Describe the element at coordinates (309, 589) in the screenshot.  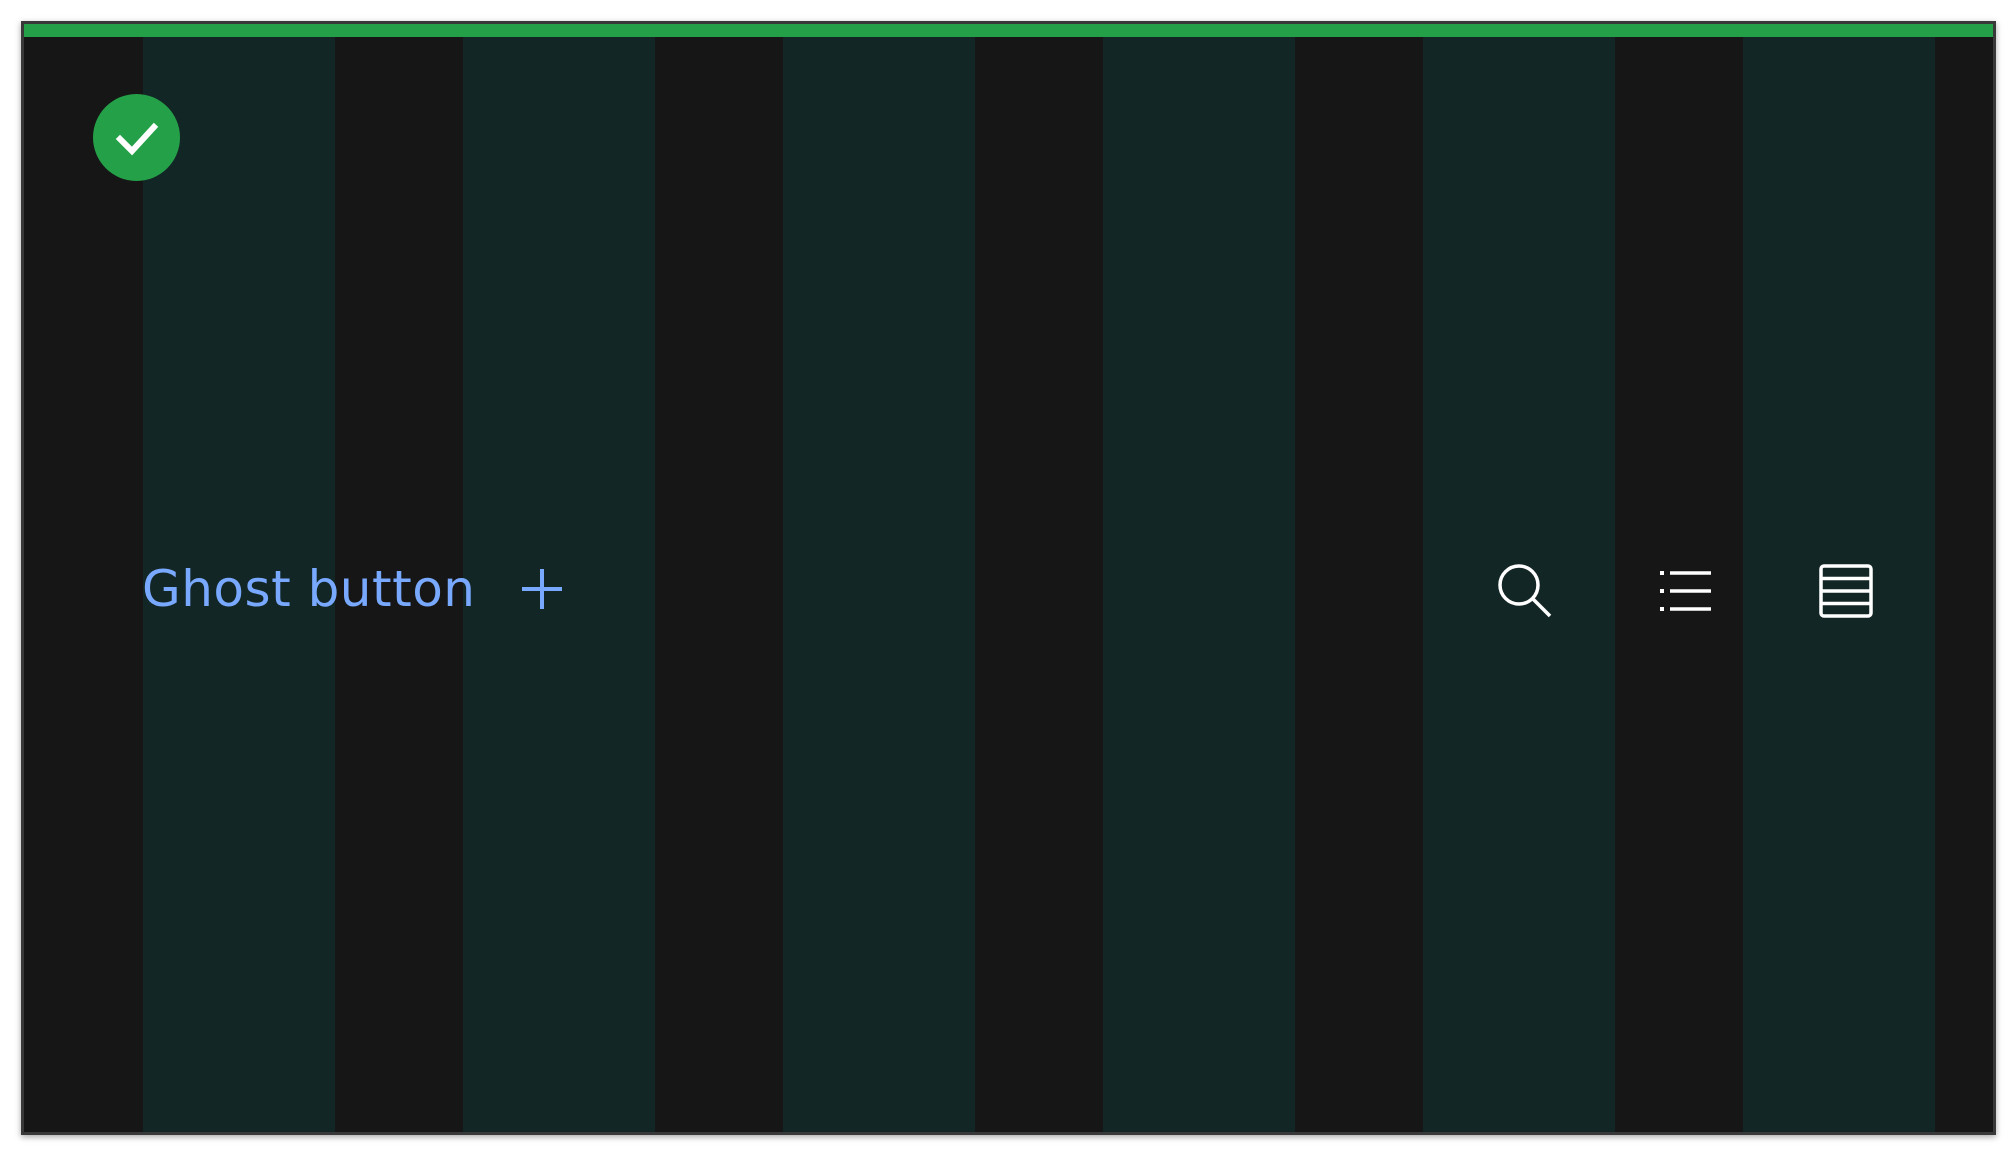
I see `ghost-button-label: Ghost button` at that location.